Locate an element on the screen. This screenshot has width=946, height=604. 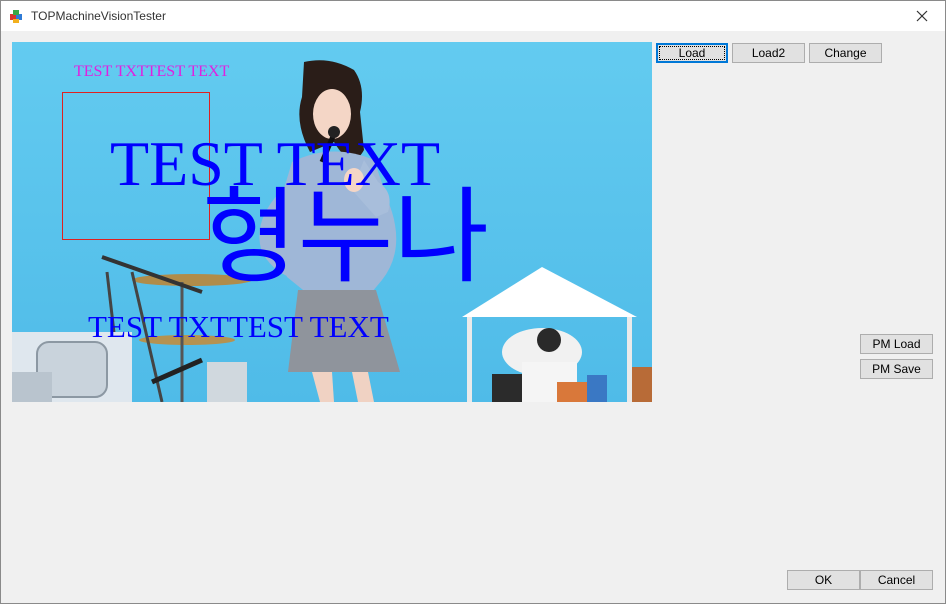
pm-load-button: PM Load is located at coordinates (896, 344).